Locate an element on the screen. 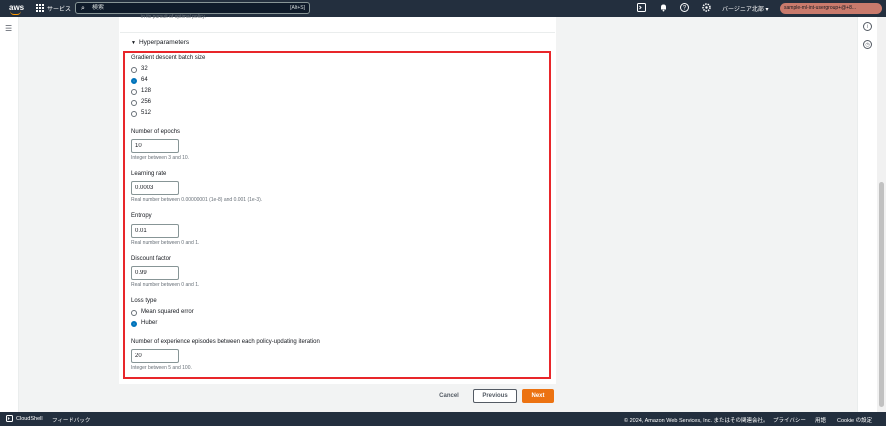  batch-size-option-64: 64 is located at coordinates (144, 80).